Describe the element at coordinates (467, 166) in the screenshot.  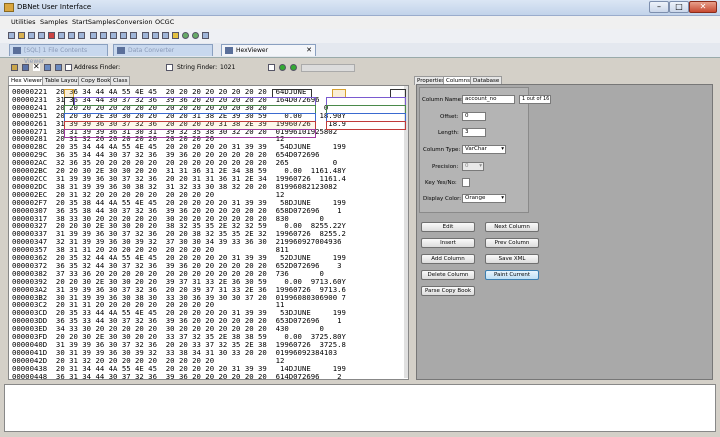
I see `precision-value: 0` at that location.